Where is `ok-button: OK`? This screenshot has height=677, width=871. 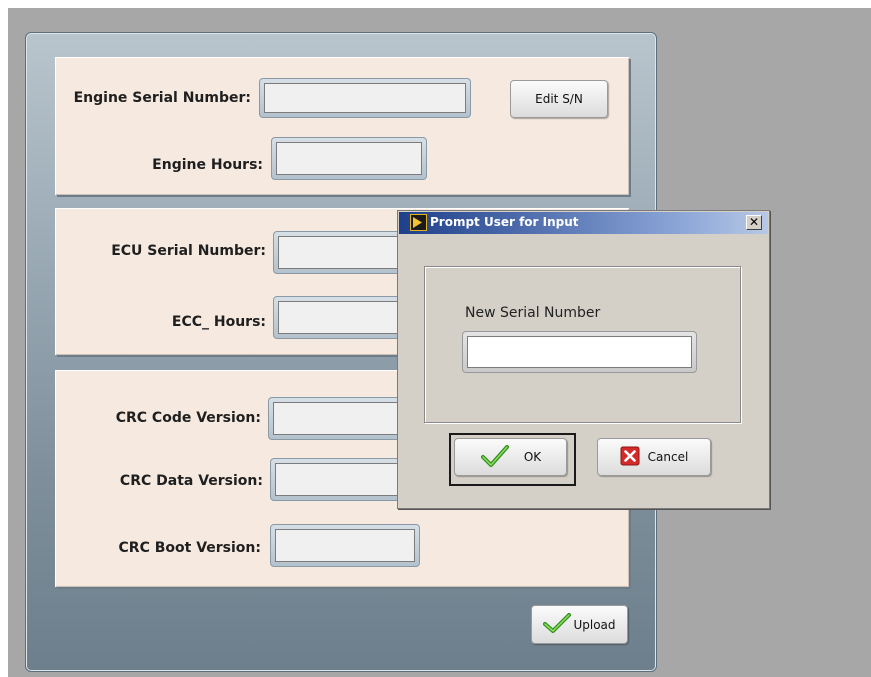 ok-button: OK is located at coordinates (510, 457).